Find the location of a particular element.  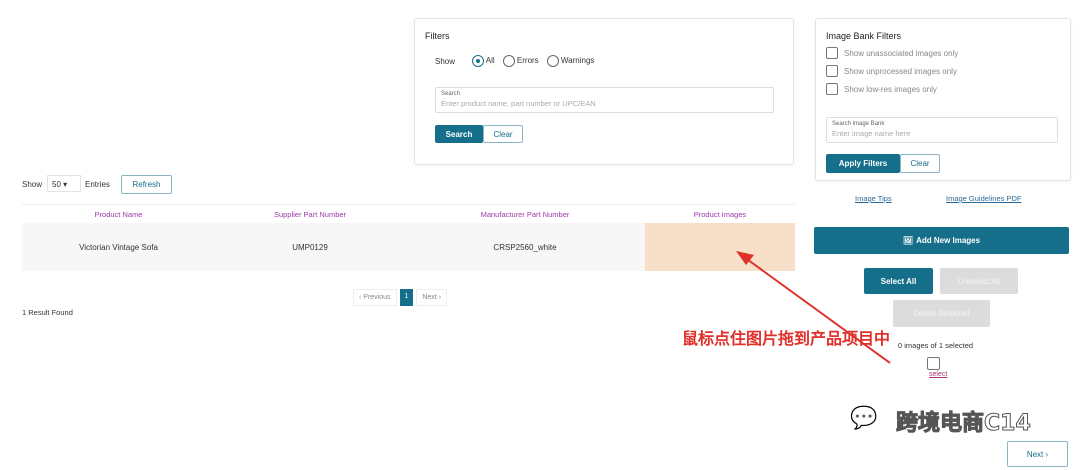

radio-errors: Errors is located at coordinates (520, 61).